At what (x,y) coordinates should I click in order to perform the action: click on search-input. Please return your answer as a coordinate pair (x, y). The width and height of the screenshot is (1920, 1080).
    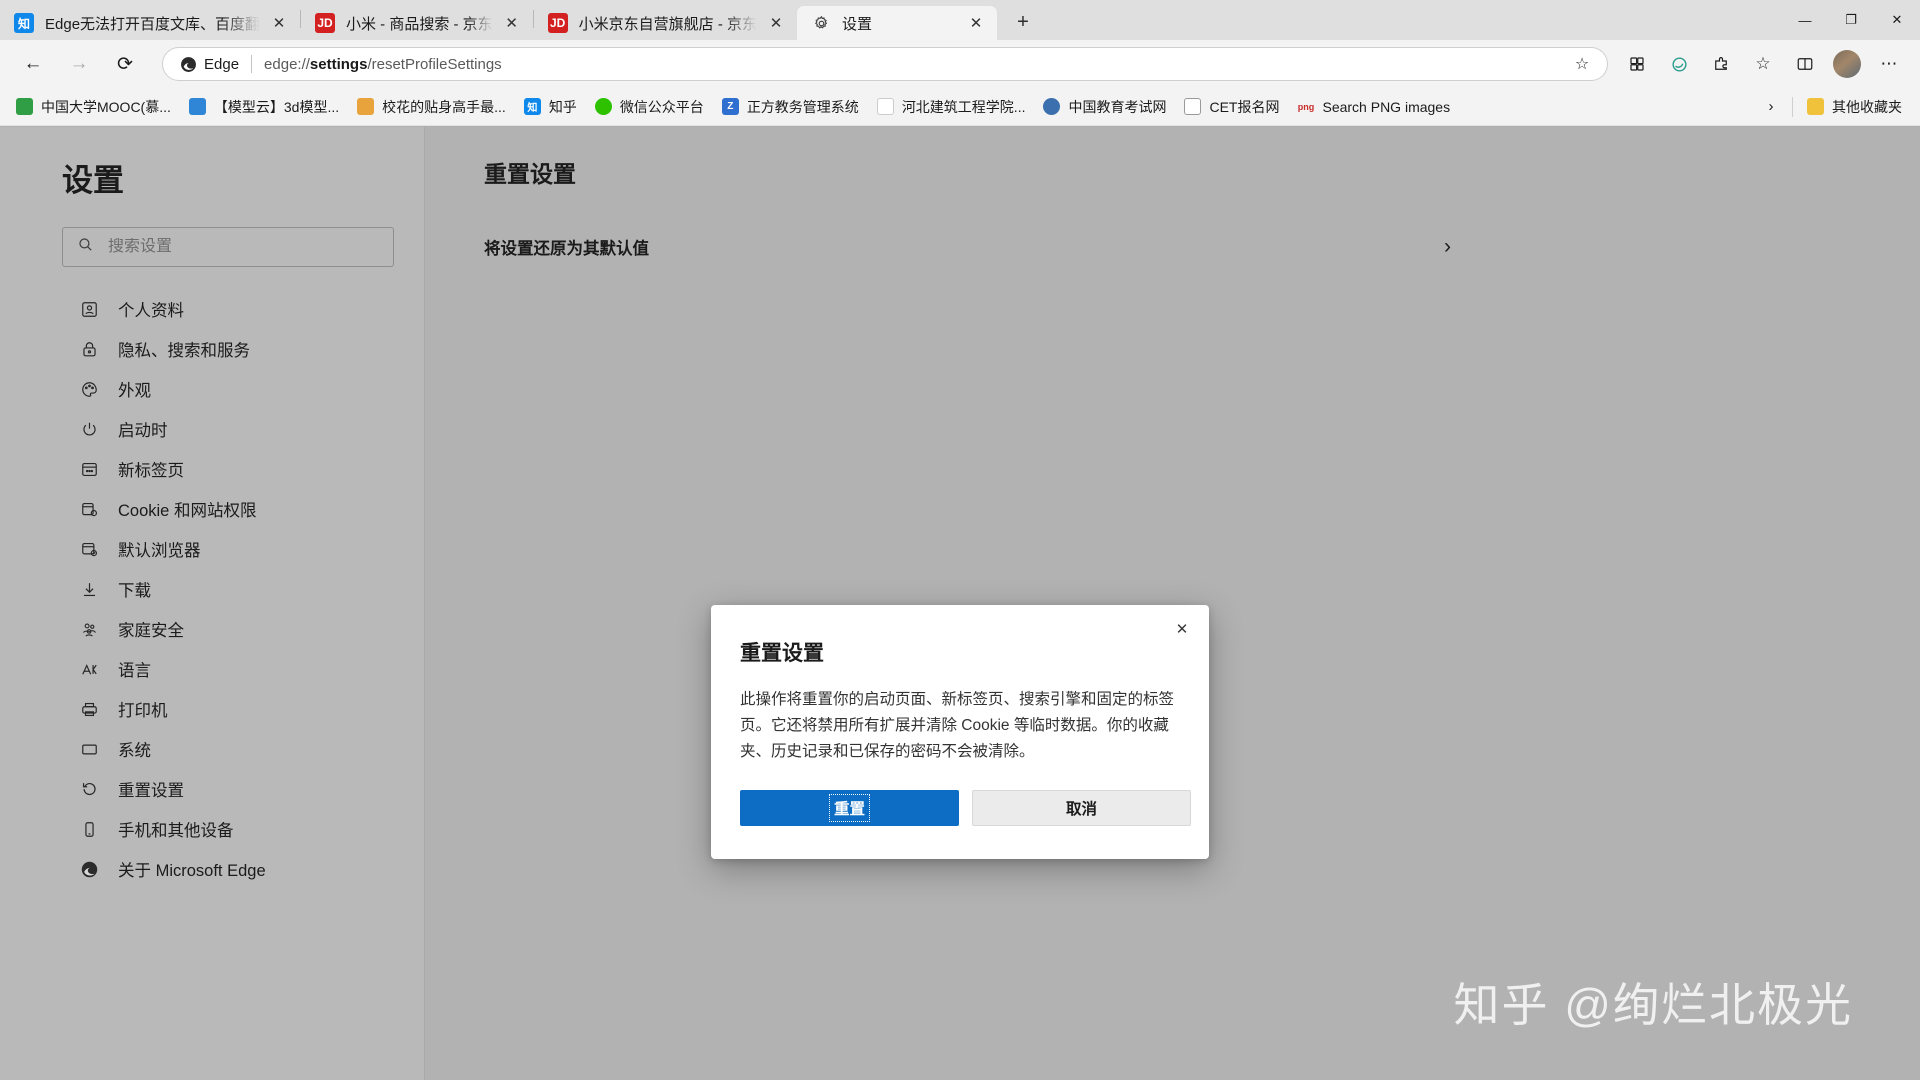
    Looking at the image, I should click on (243, 247).